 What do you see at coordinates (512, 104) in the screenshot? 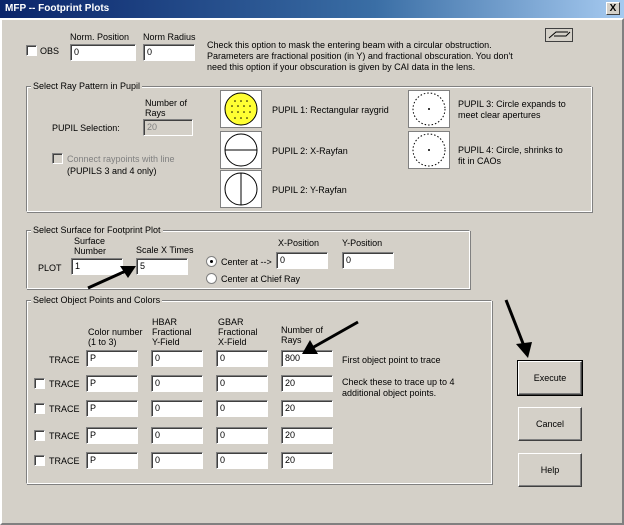
I see `pupil3-label-1: PUPIL 3: Circle expands to` at bounding box center [512, 104].